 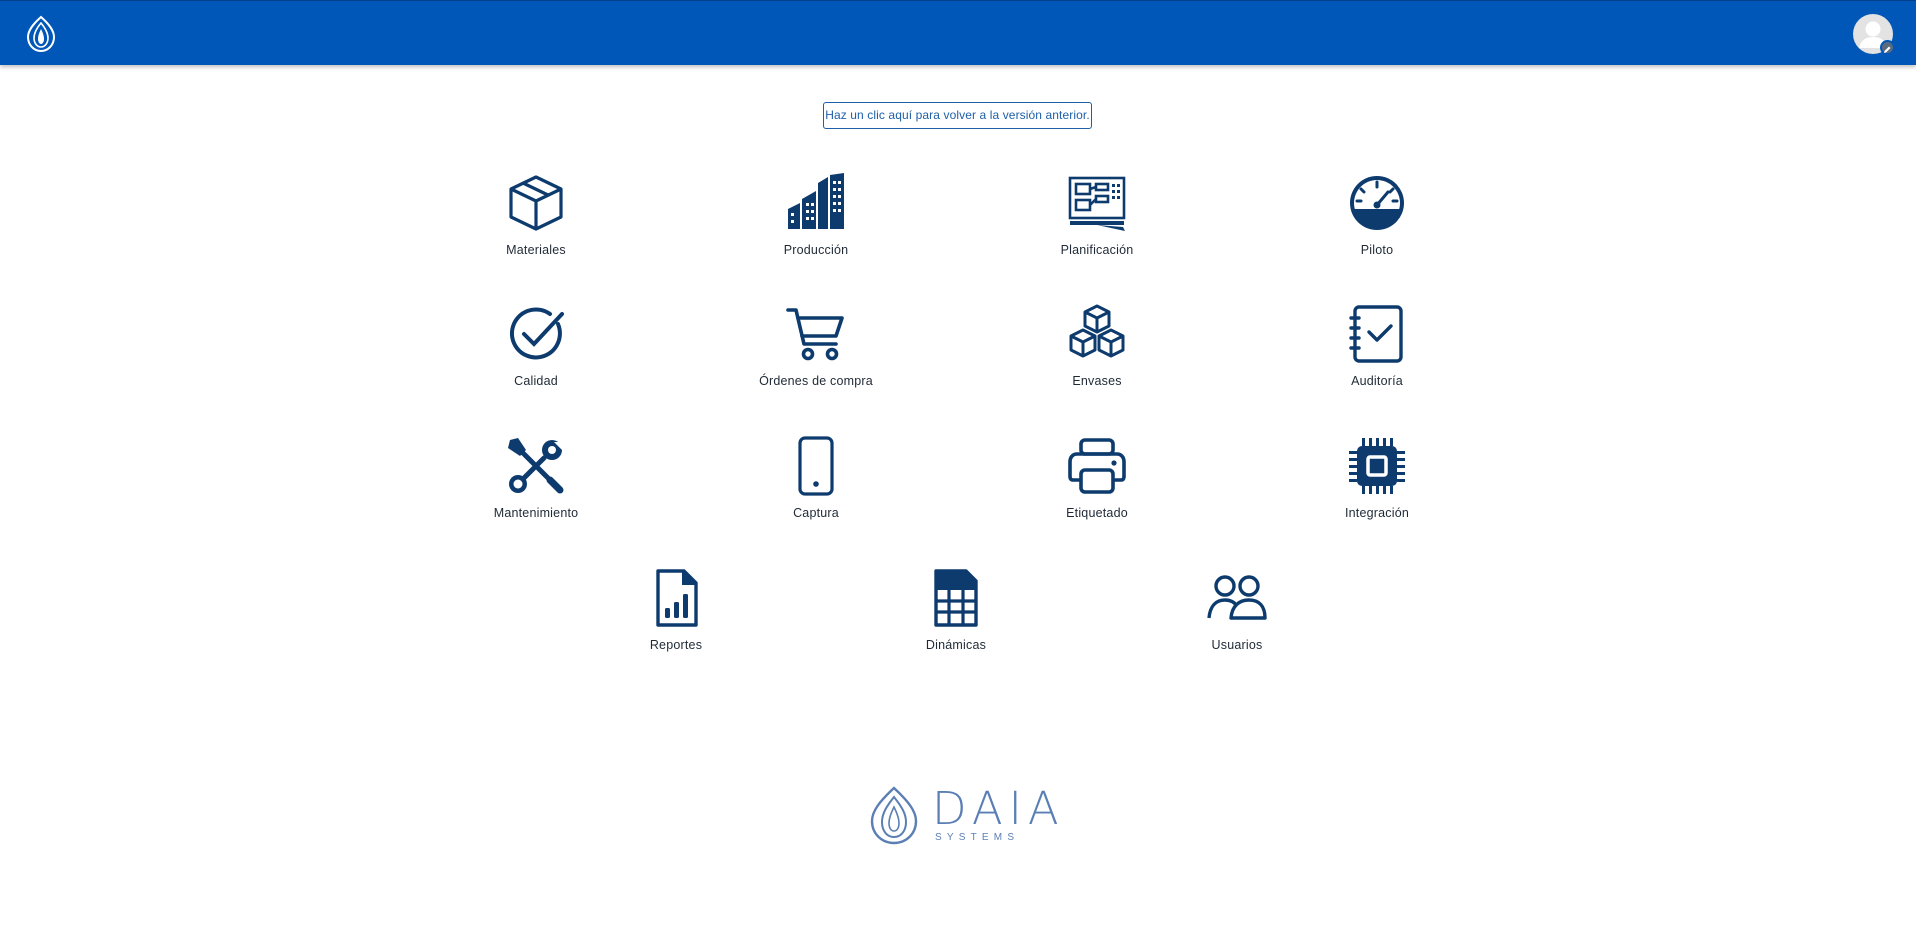 I want to click on module-tile-etiquetado: Etiquetado, so click(x=1097, y=486).